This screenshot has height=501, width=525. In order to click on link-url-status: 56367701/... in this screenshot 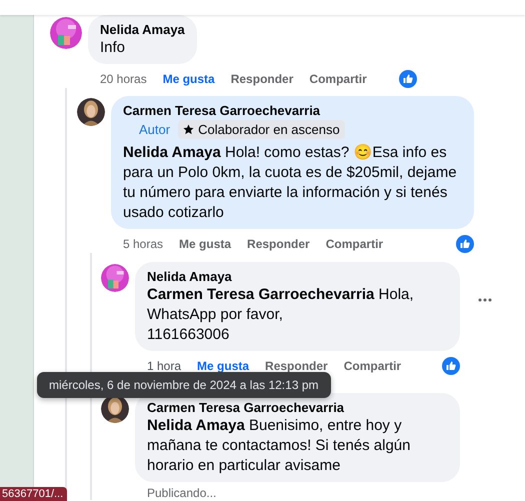, I will do `click(34, 494)`.